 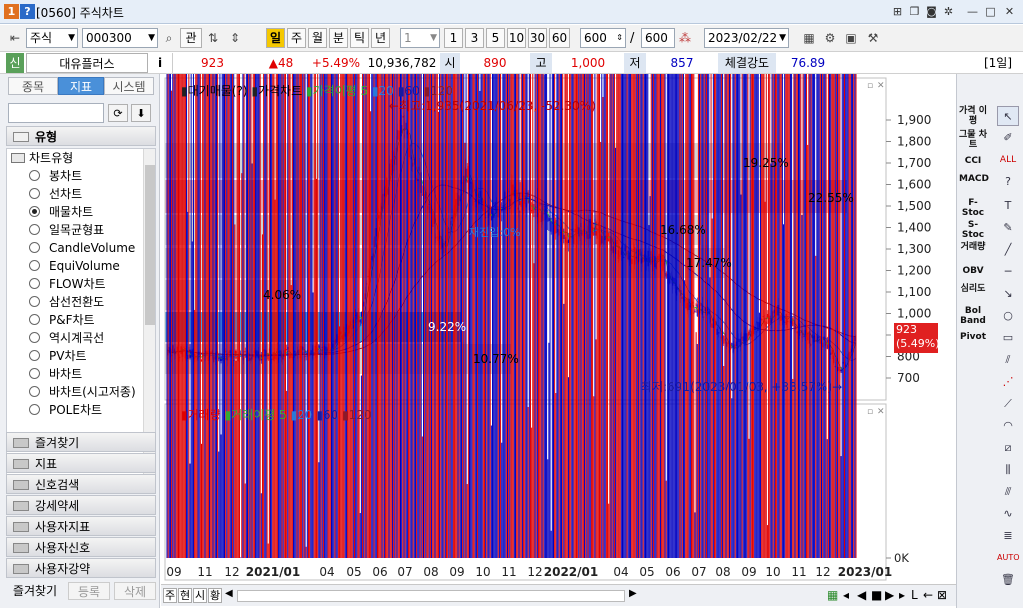 What do you see at coordinates (990, 11) in the screenshot?
I see `maximize-icon: □` at bounding box center [990, 11].